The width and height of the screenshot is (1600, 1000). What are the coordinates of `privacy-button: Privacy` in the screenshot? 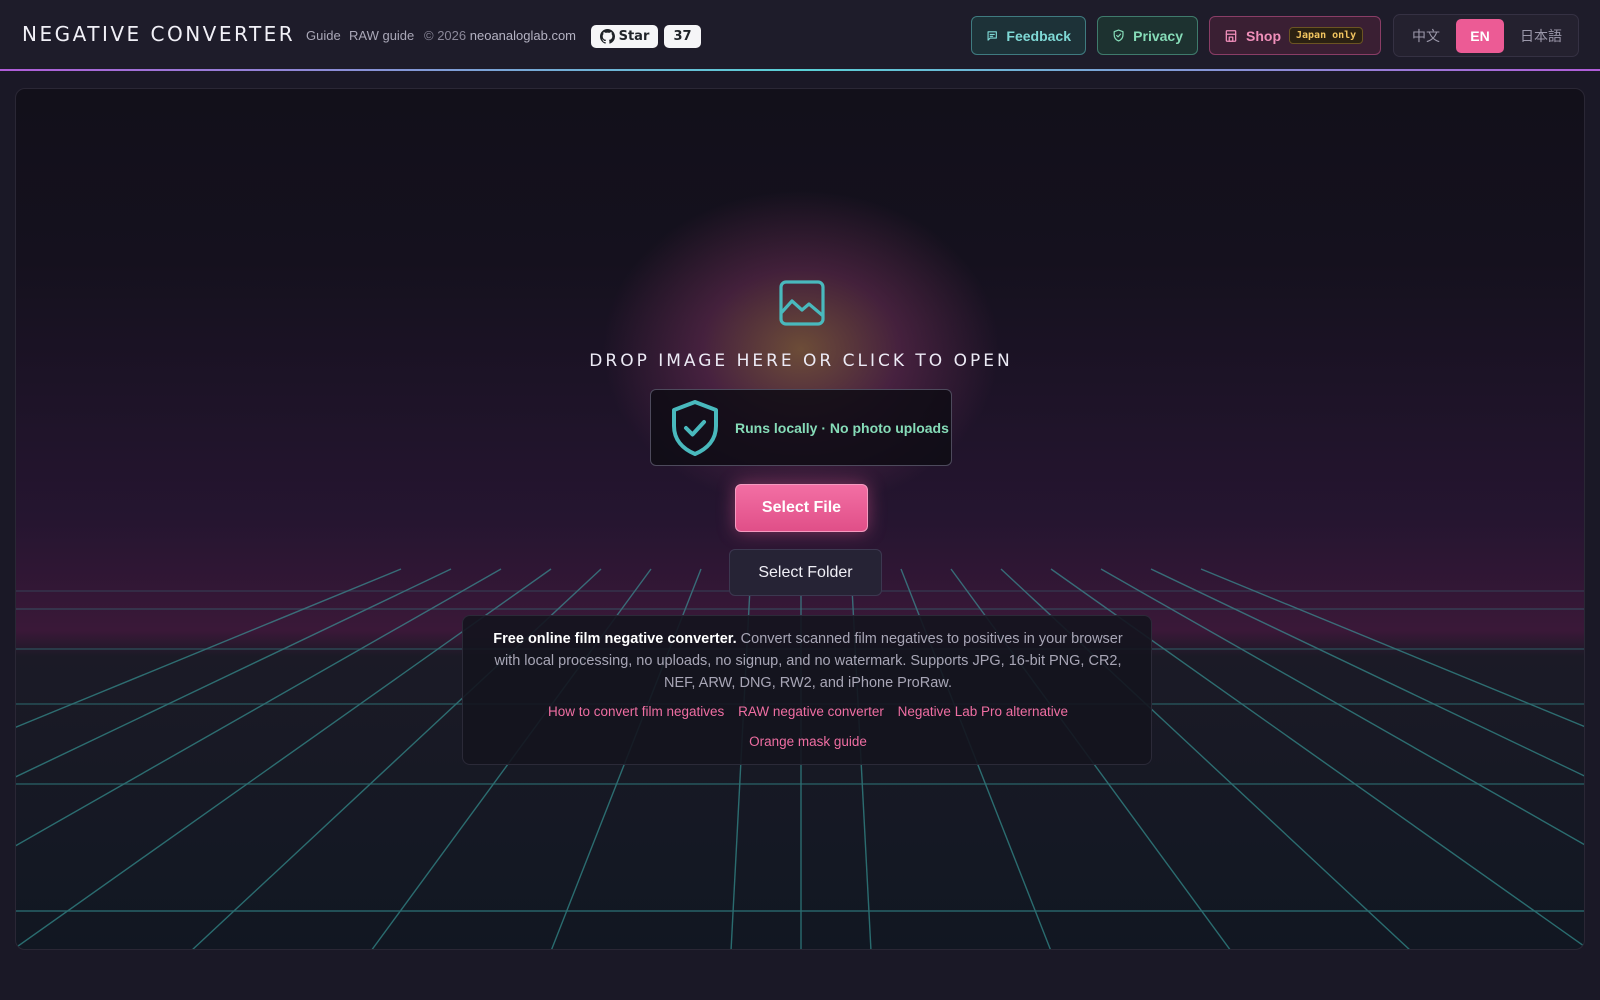 It's located at (1147, 35).